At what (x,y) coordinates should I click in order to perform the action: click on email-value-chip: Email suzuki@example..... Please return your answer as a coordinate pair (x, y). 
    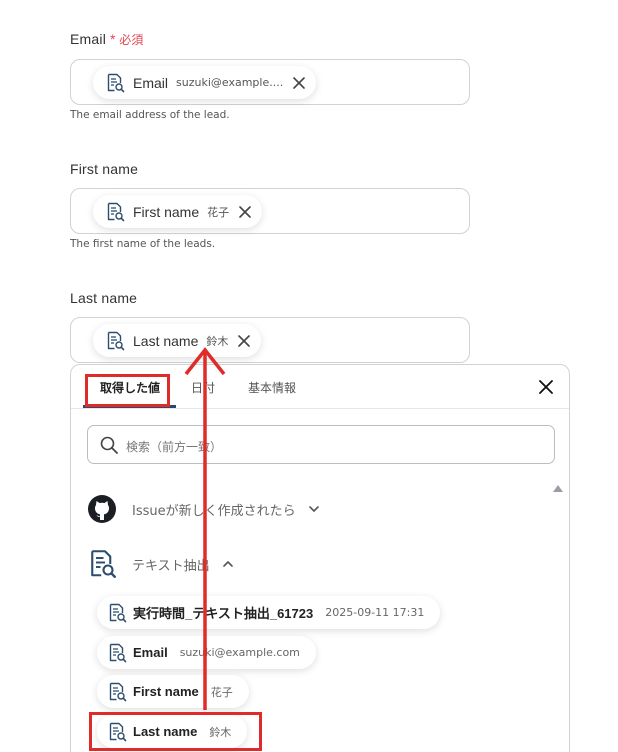
    Looking at the image, I should click on (205, 82).